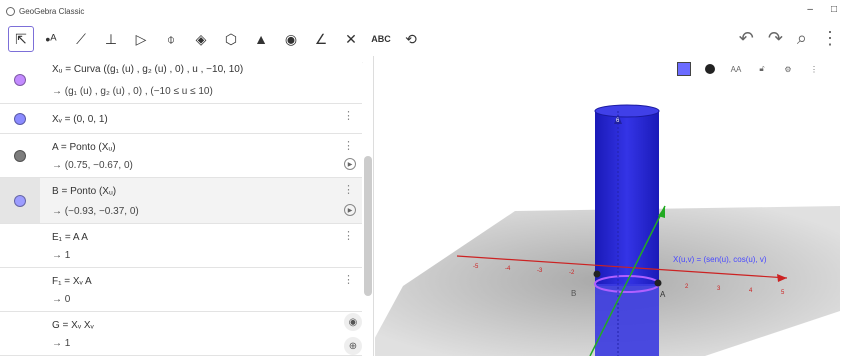  What do you see at coordinates (353, 346) in the screenshot?
I see `zoom-icon: ⊕` at bounding box center [353, 346].